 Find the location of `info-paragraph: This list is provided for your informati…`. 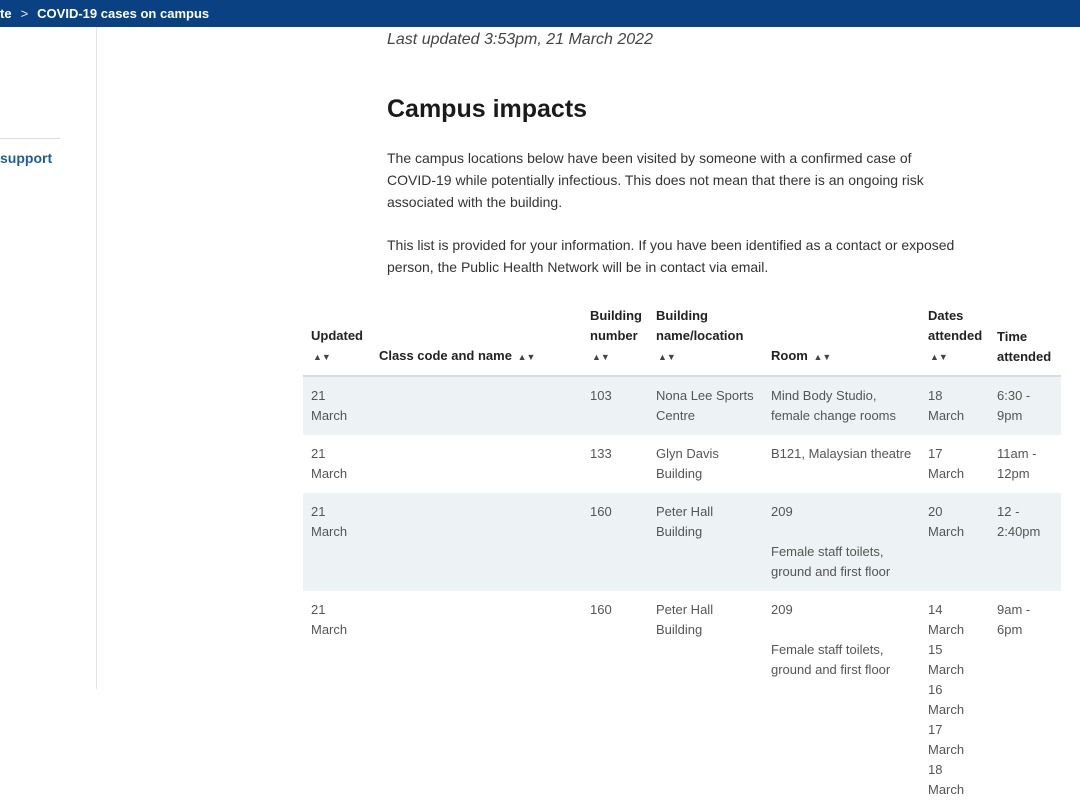

info-paragraph: This list is provided for your informati… is located at coordinates (671, 256).